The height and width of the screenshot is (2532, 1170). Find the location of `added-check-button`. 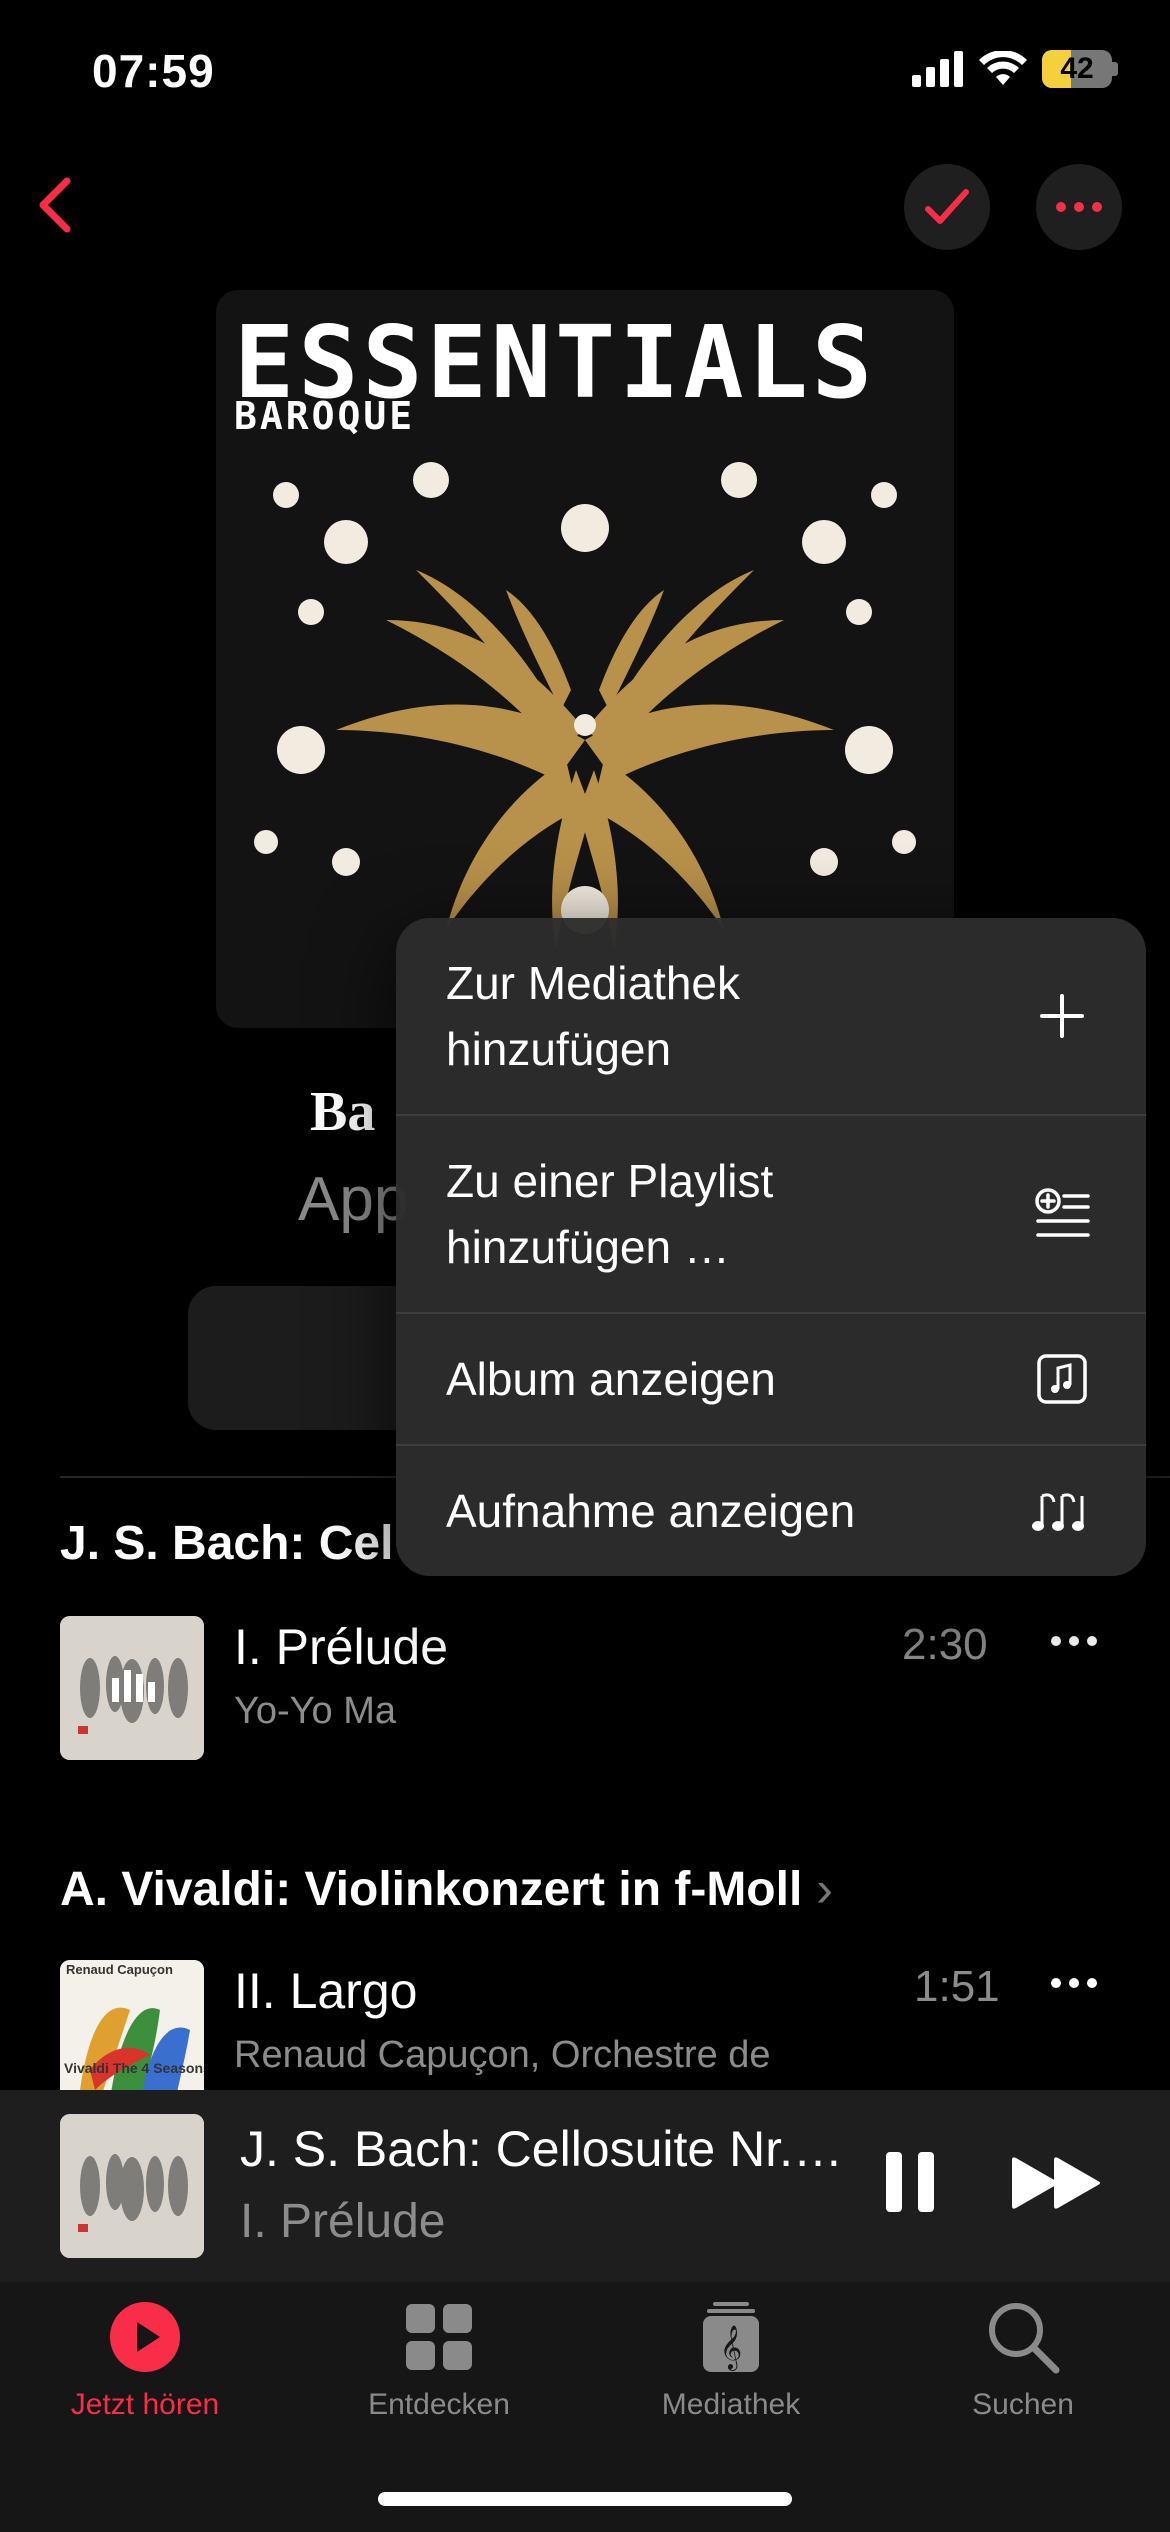

added-check-button is located at coordinates (947, 207).